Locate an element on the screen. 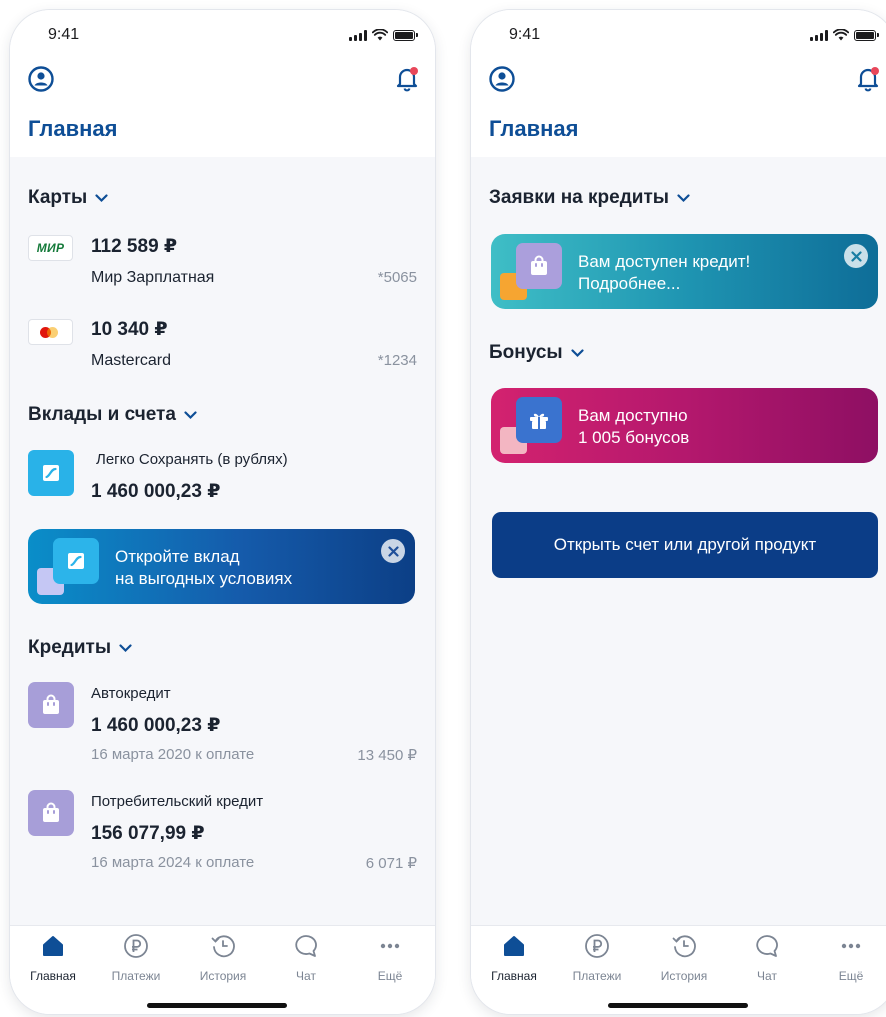 This screenshot has width=886, height=1017. card-number: *5065 is located at coordinates (397, 277).